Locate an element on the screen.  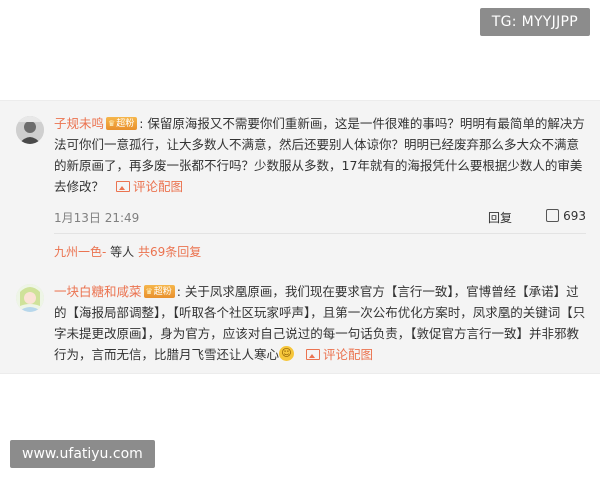
like-icon is located at coordinates (553, 215).